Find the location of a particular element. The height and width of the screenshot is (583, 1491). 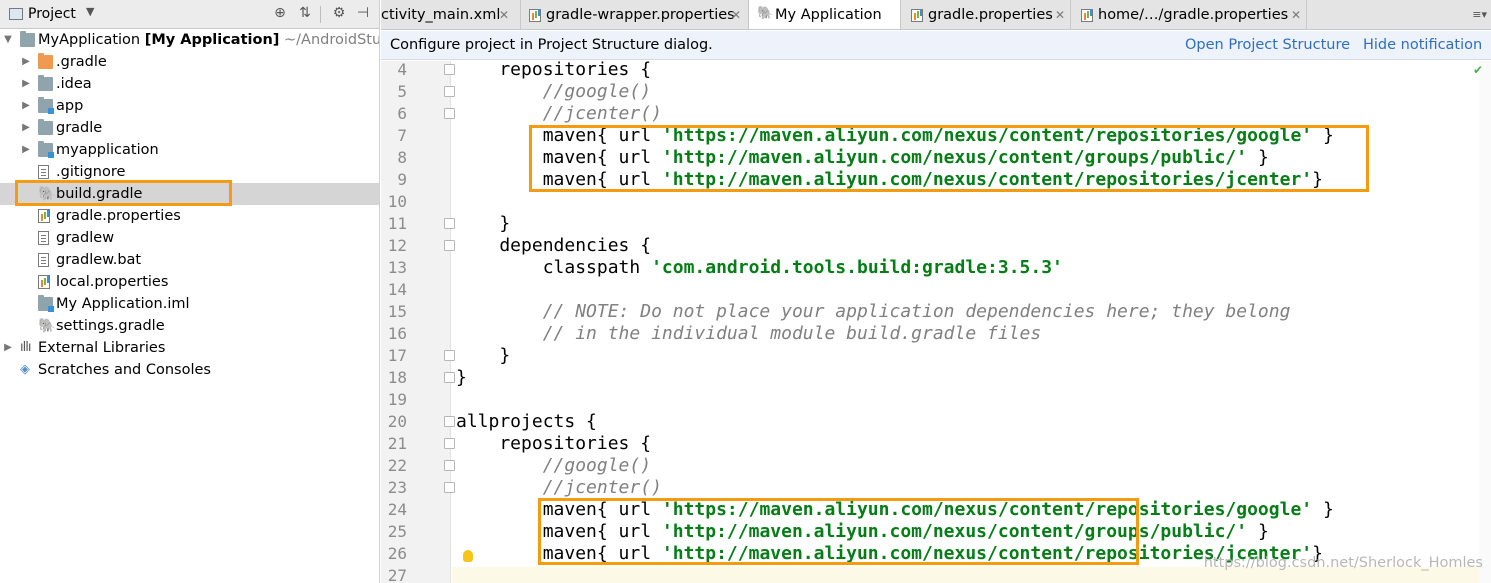

gear-icon: ⚙ is located at coordinates (339, 13).